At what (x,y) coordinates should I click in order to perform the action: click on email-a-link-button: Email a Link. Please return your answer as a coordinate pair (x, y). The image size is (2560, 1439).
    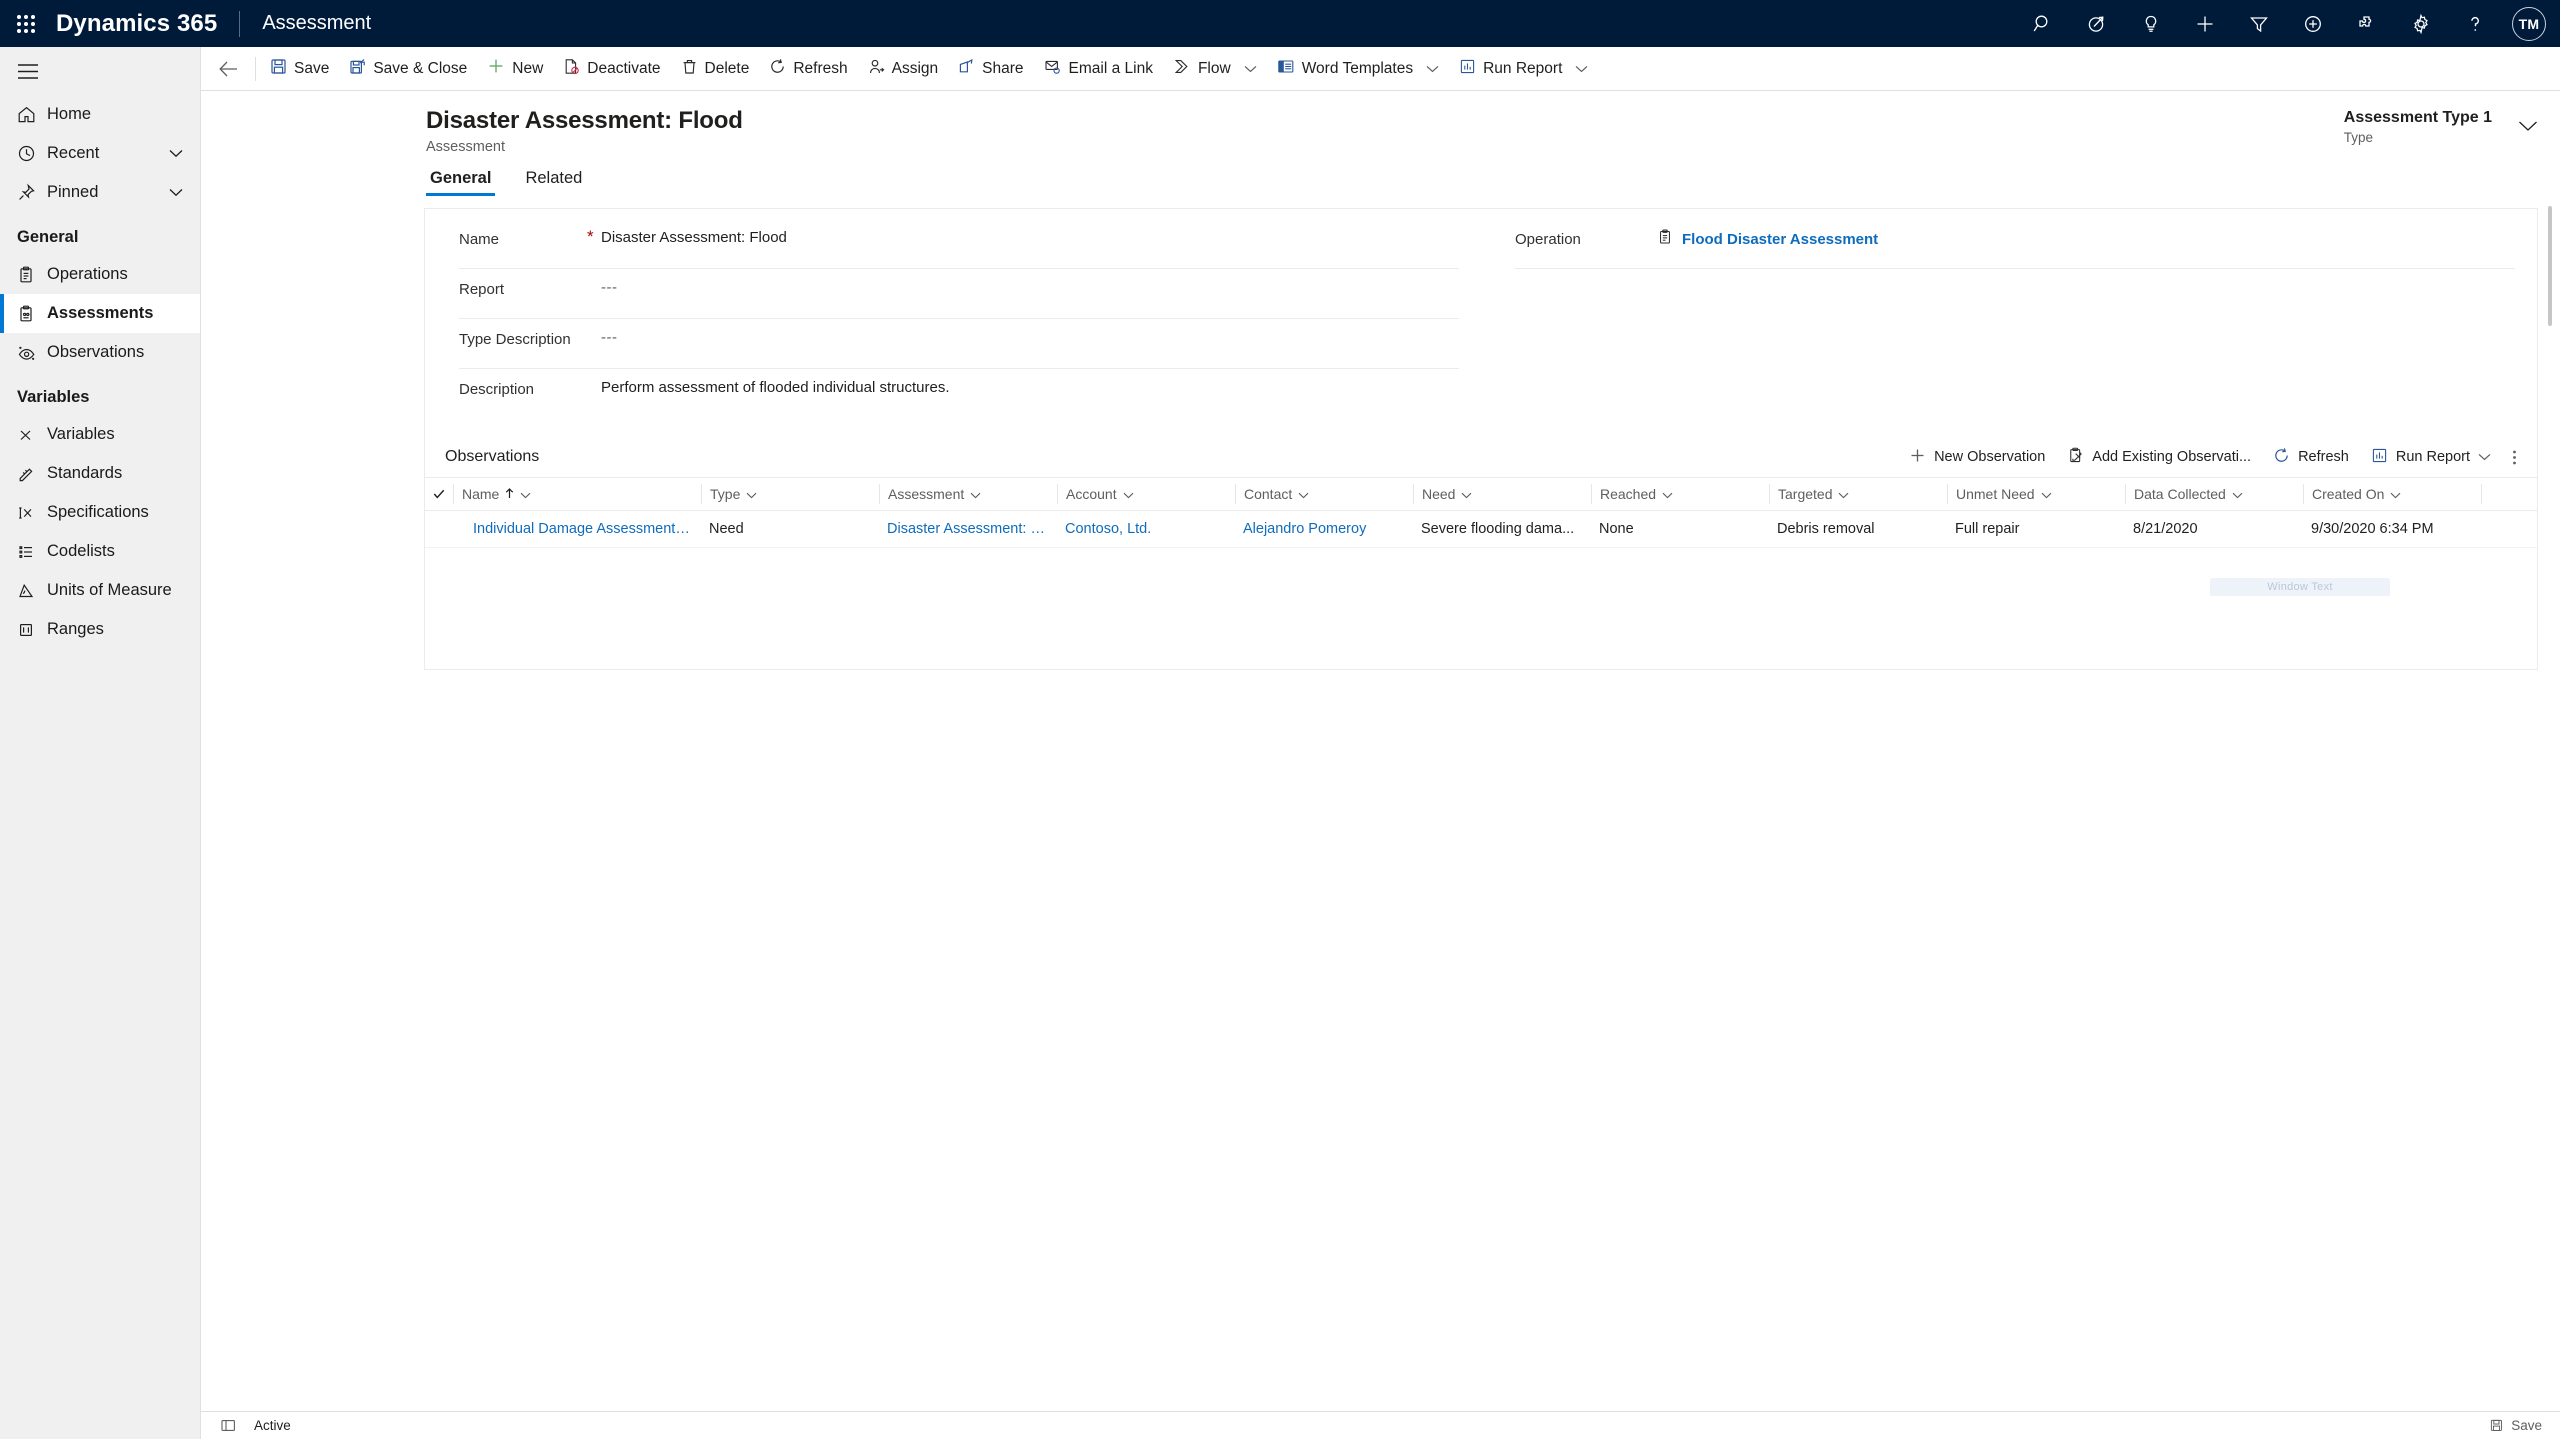
    Looking at the image, I should click on (1098, 69).